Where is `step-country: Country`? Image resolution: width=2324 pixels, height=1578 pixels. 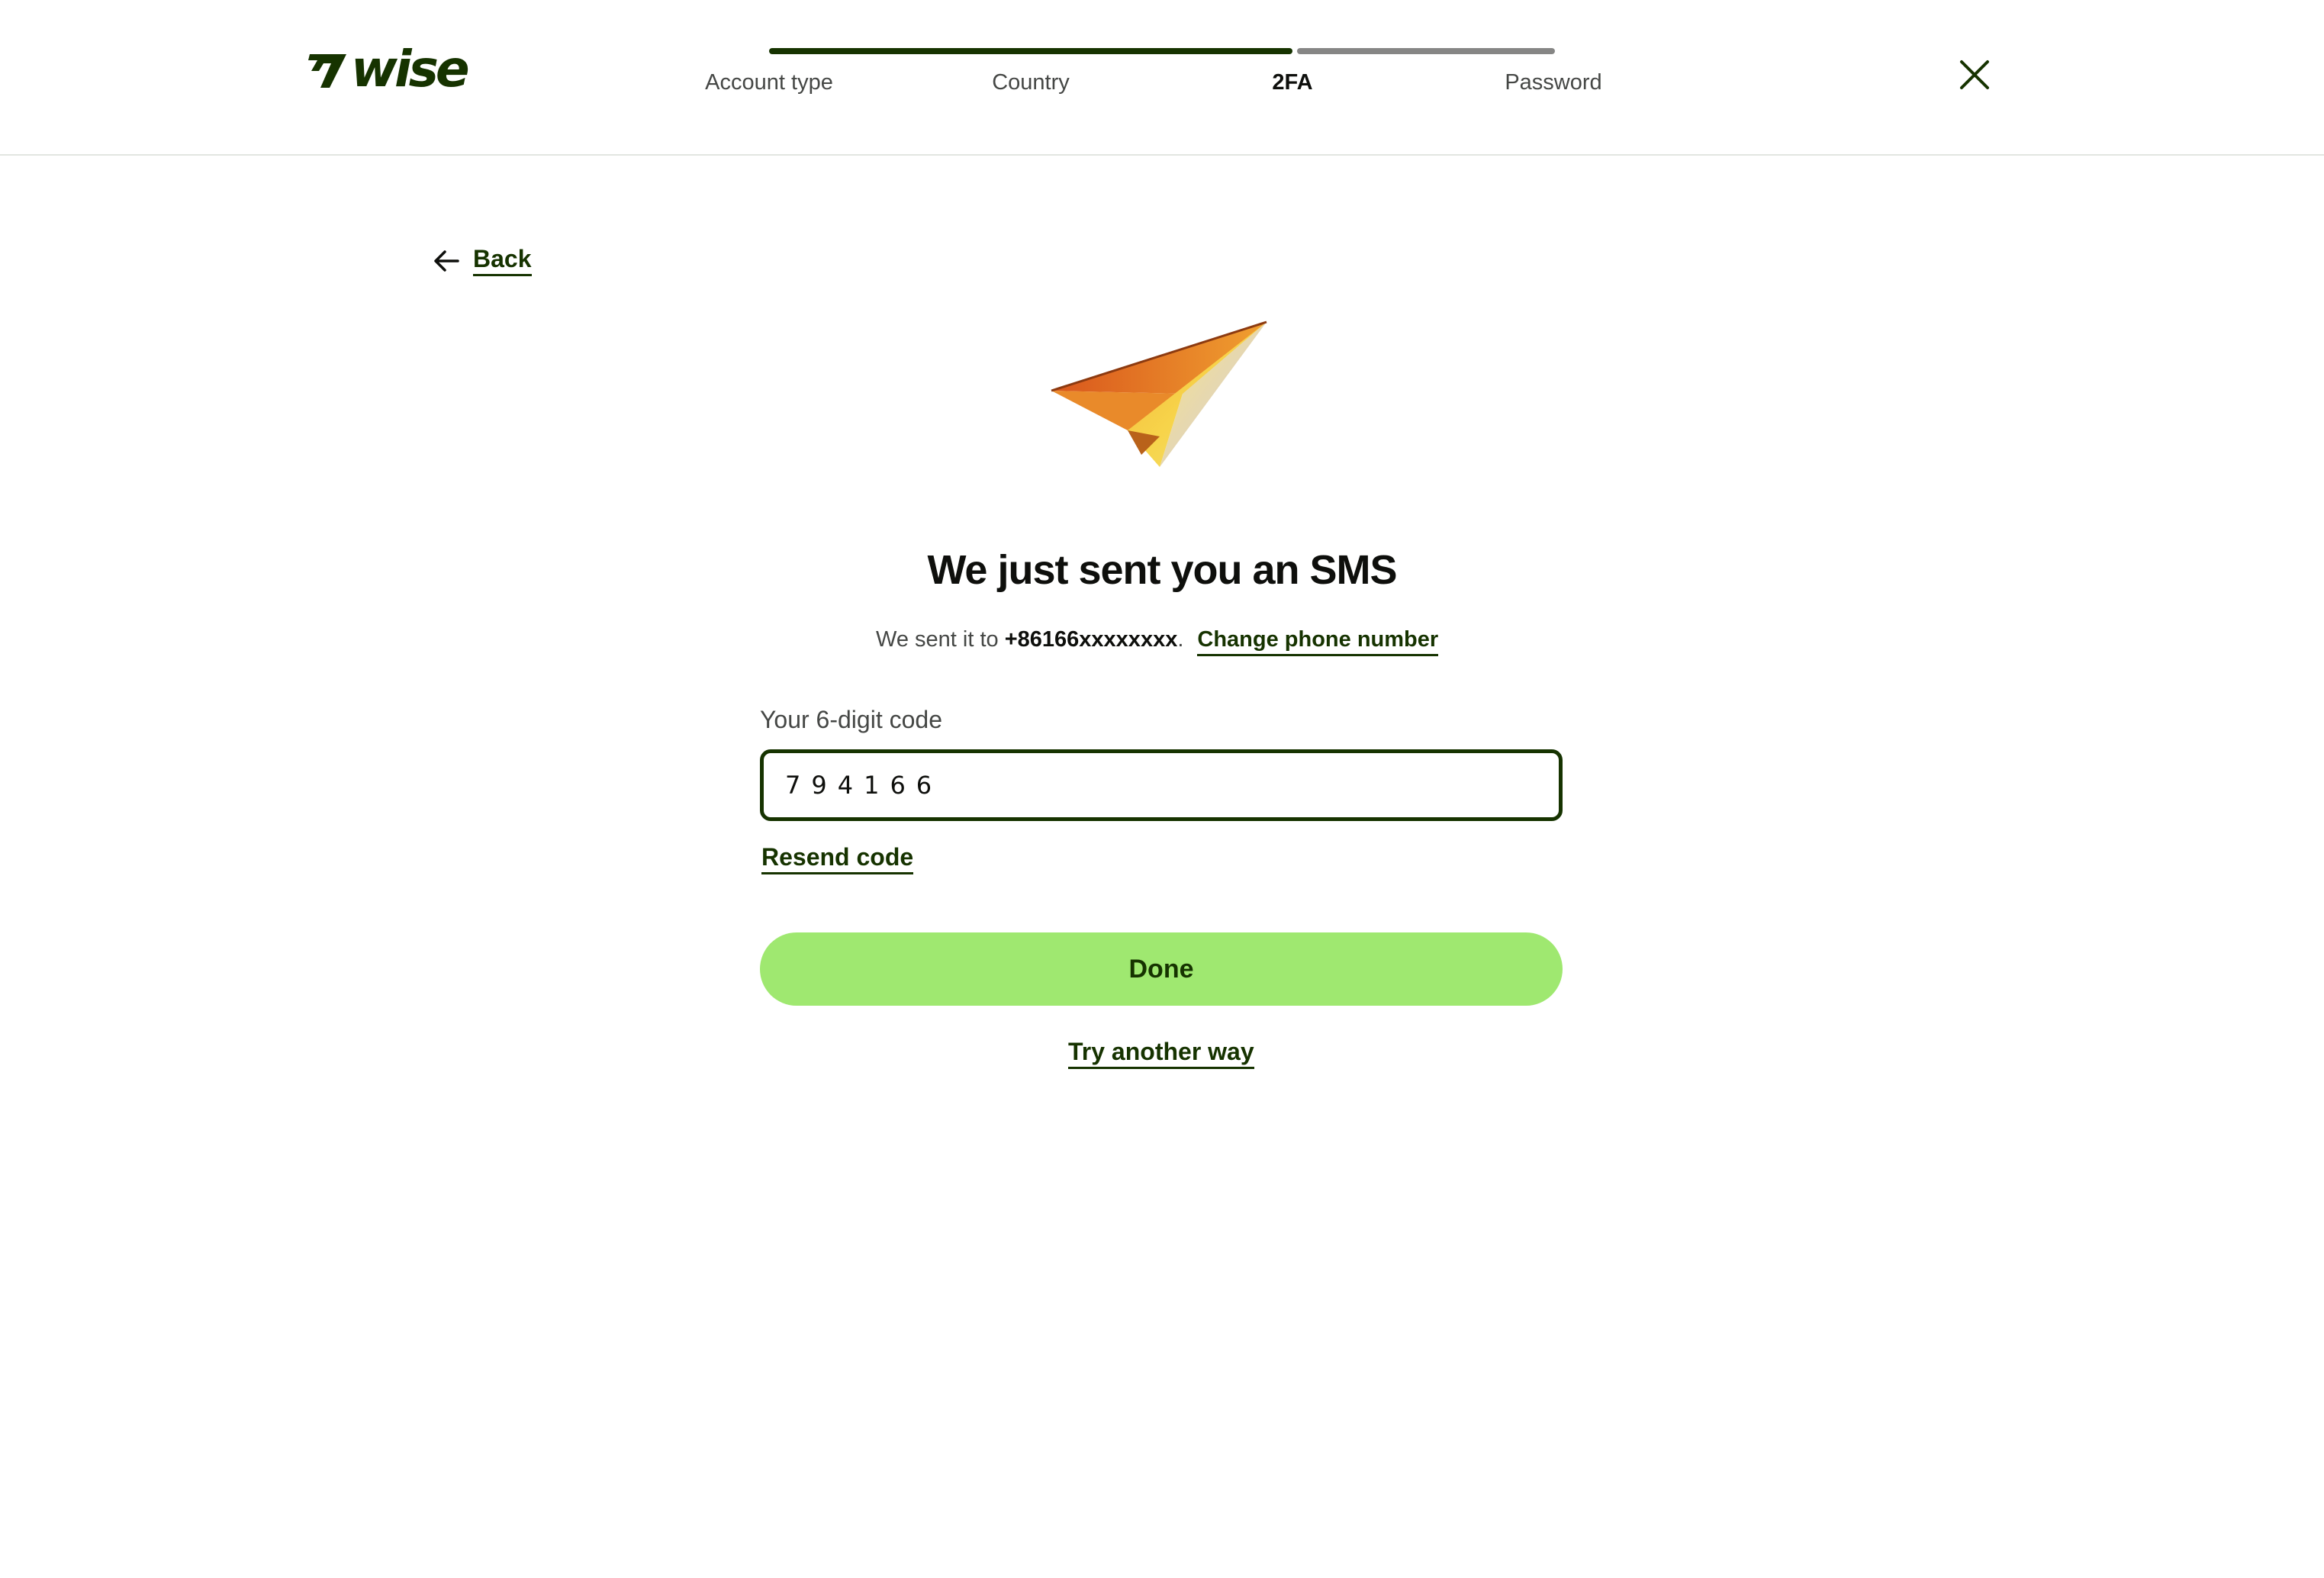
step-country: Country is located at coordinates (1031, 82).